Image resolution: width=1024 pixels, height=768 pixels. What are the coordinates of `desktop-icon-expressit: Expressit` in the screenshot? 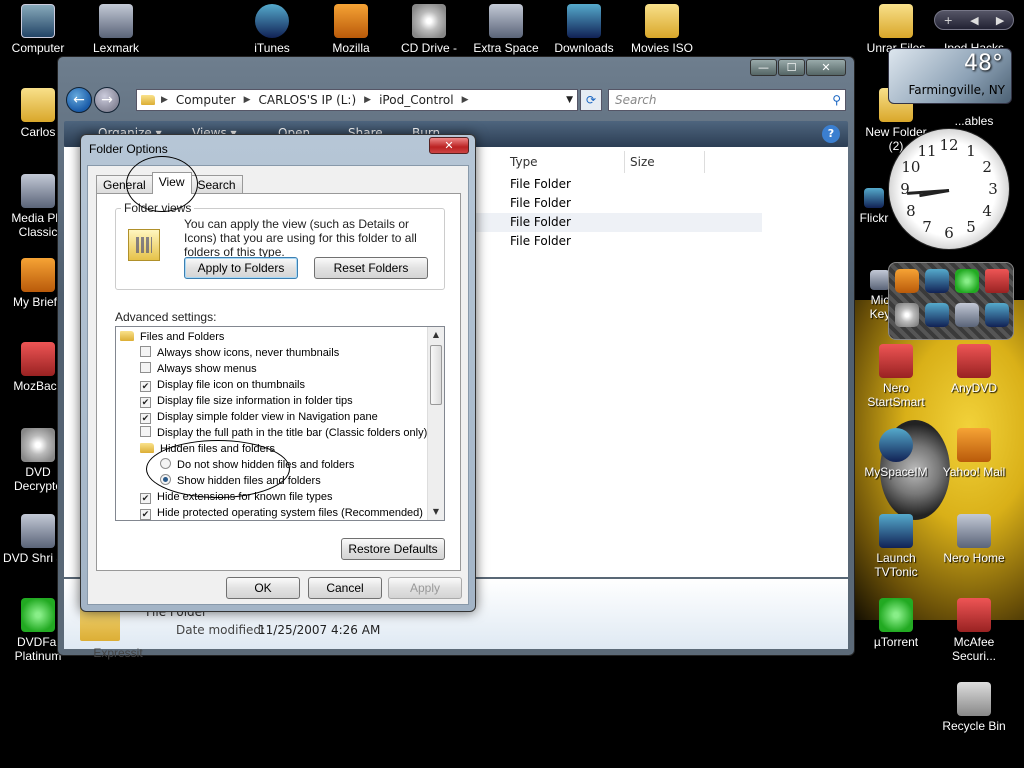 It's located at (118, 653).